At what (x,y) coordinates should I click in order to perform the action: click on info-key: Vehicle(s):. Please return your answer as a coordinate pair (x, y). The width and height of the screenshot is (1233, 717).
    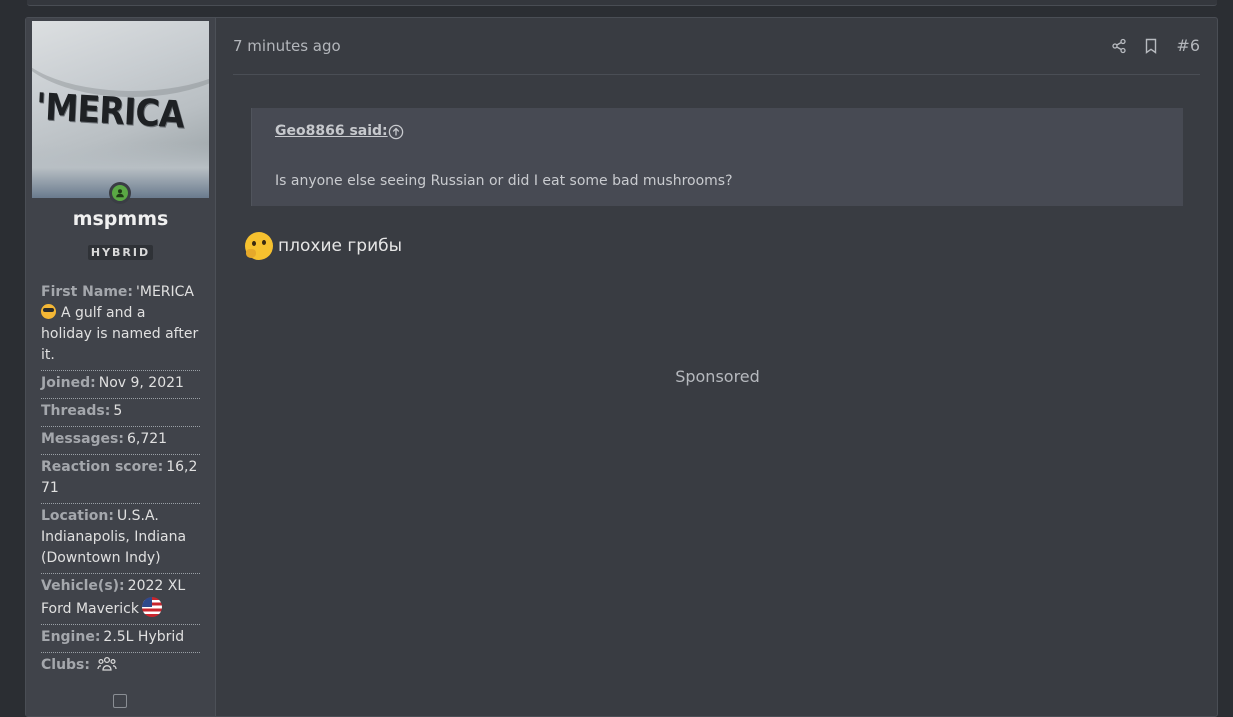
    Looking at the image, I should click on (83, 586).